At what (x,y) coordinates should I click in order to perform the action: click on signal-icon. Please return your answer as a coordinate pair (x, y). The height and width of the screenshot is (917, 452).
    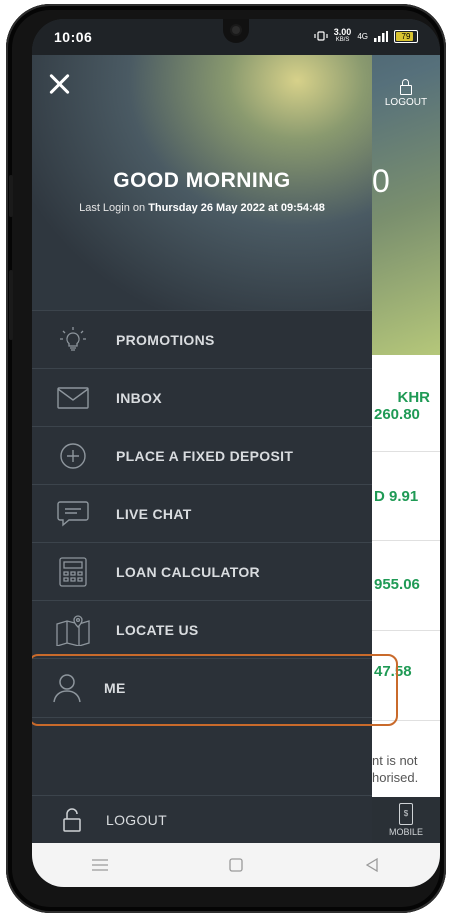
    Looking at the image, I should click on (381, 36).